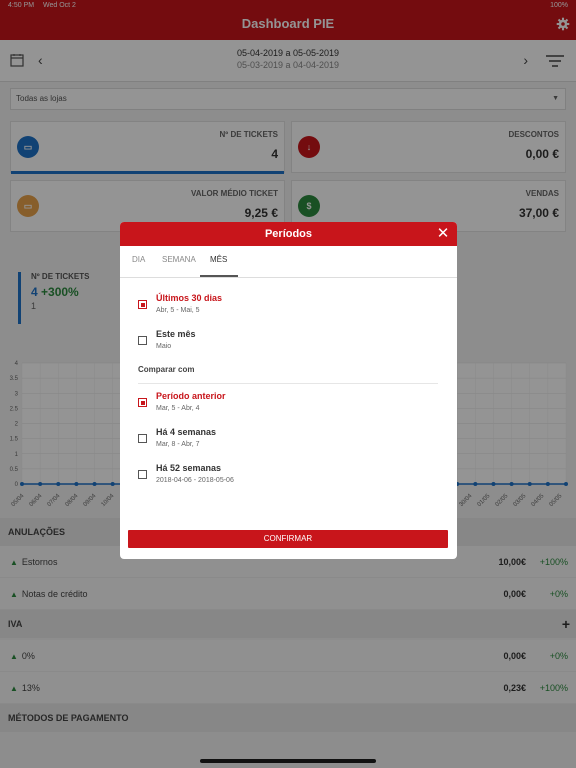  I want to click on tab-dia: DIA, so click(138, 259).